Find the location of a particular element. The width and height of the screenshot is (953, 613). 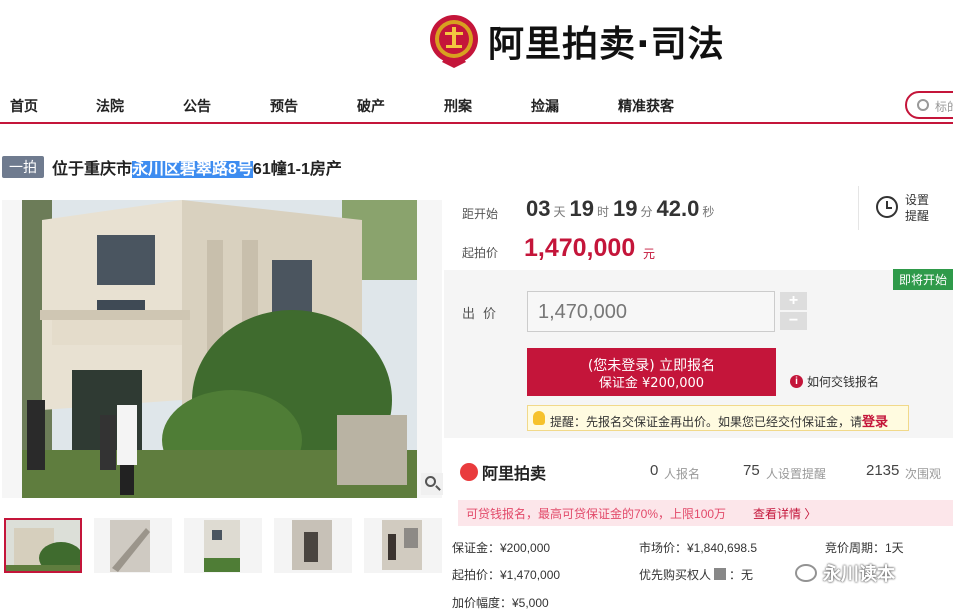

lightbulb-icon is located at coordinates (539, 418).